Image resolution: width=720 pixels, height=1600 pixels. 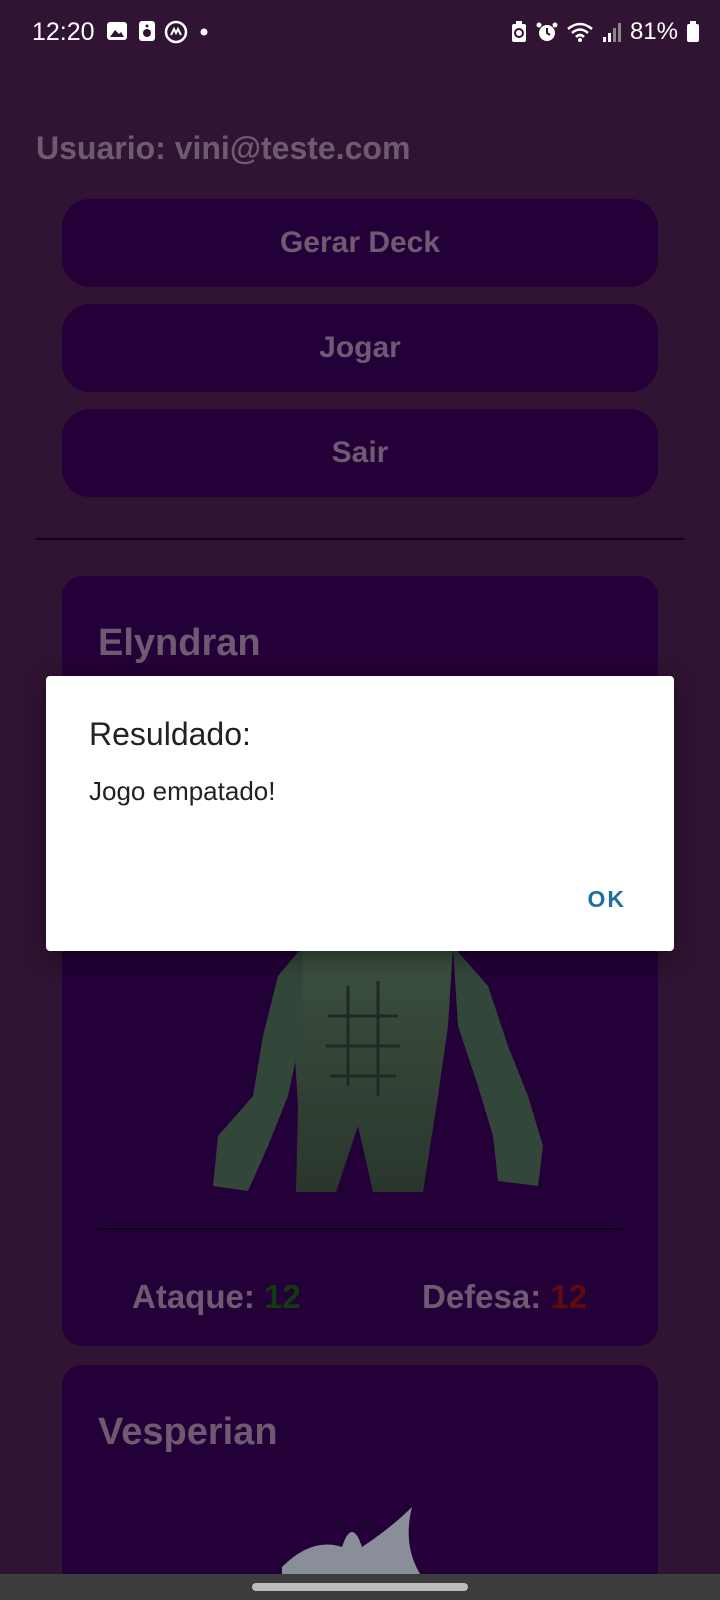 What do you see at coordinates (607, 899) in the screenshot?
I see `ok-button: OK` at bounding box center [607, 899].